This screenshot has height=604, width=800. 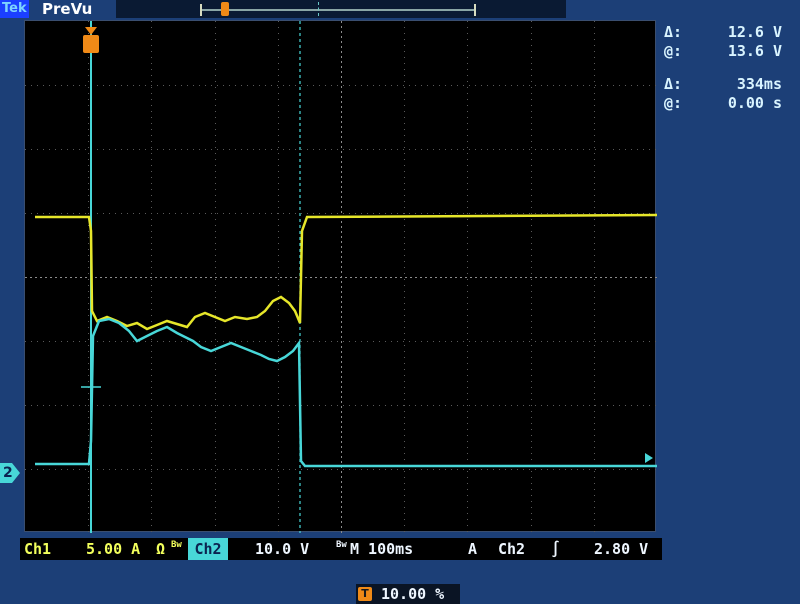 What do you see at coordinates (8, 473) in the screenshot?
I see `ch2-ground-marker-label: 2` at bounding box center [8, 473].